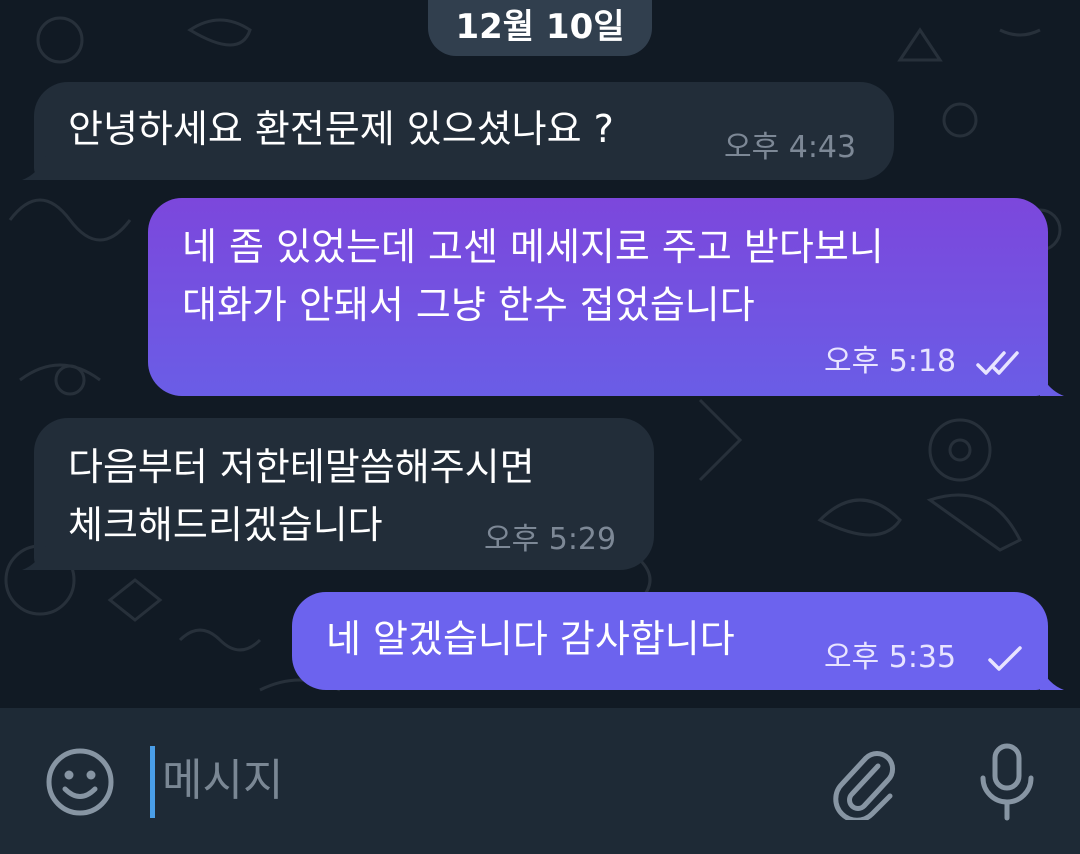  What do you see at coordinates (890, 657) in the screenshot?
I see `message-time: 오후 5:35` at bounding box center [890, 657].